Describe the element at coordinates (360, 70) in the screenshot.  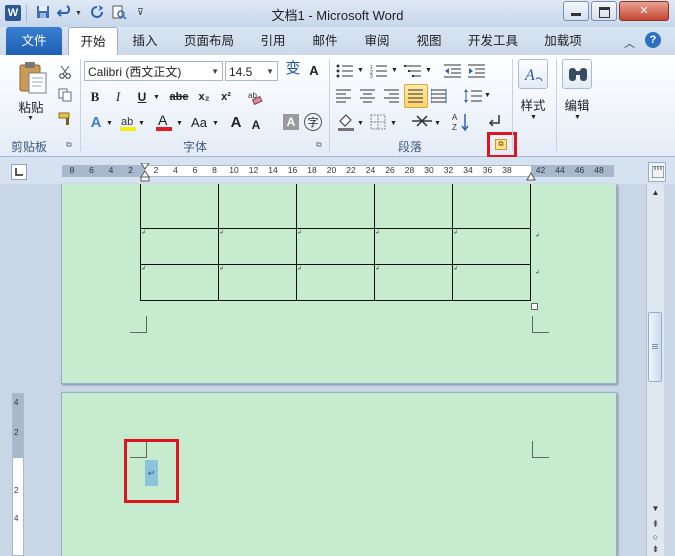
I see `bullets-dropdown-arrow: ▼` at that location.